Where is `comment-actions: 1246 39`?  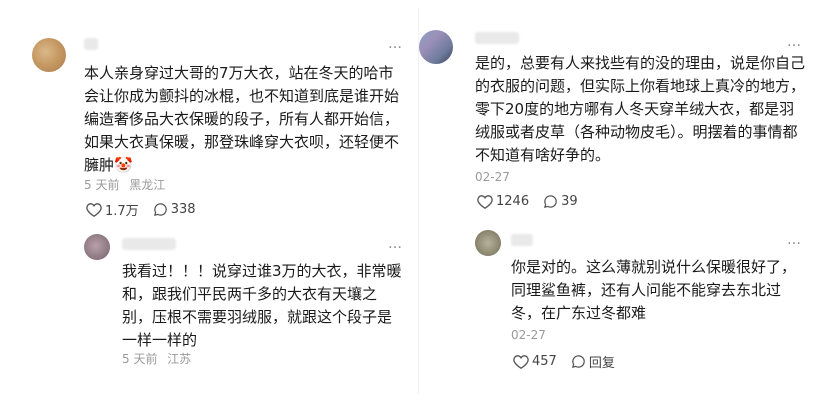 comment-actions: 1246 39 is located at coordinates (534, 201).